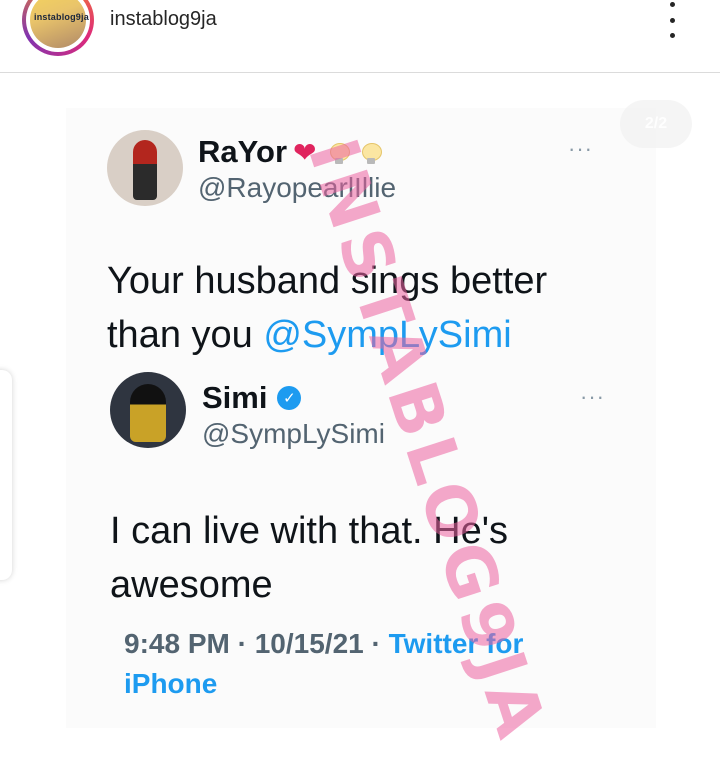 The width and height of the screenshot is (720, 783). I want to click on avatar-logo, so click(58, 24).